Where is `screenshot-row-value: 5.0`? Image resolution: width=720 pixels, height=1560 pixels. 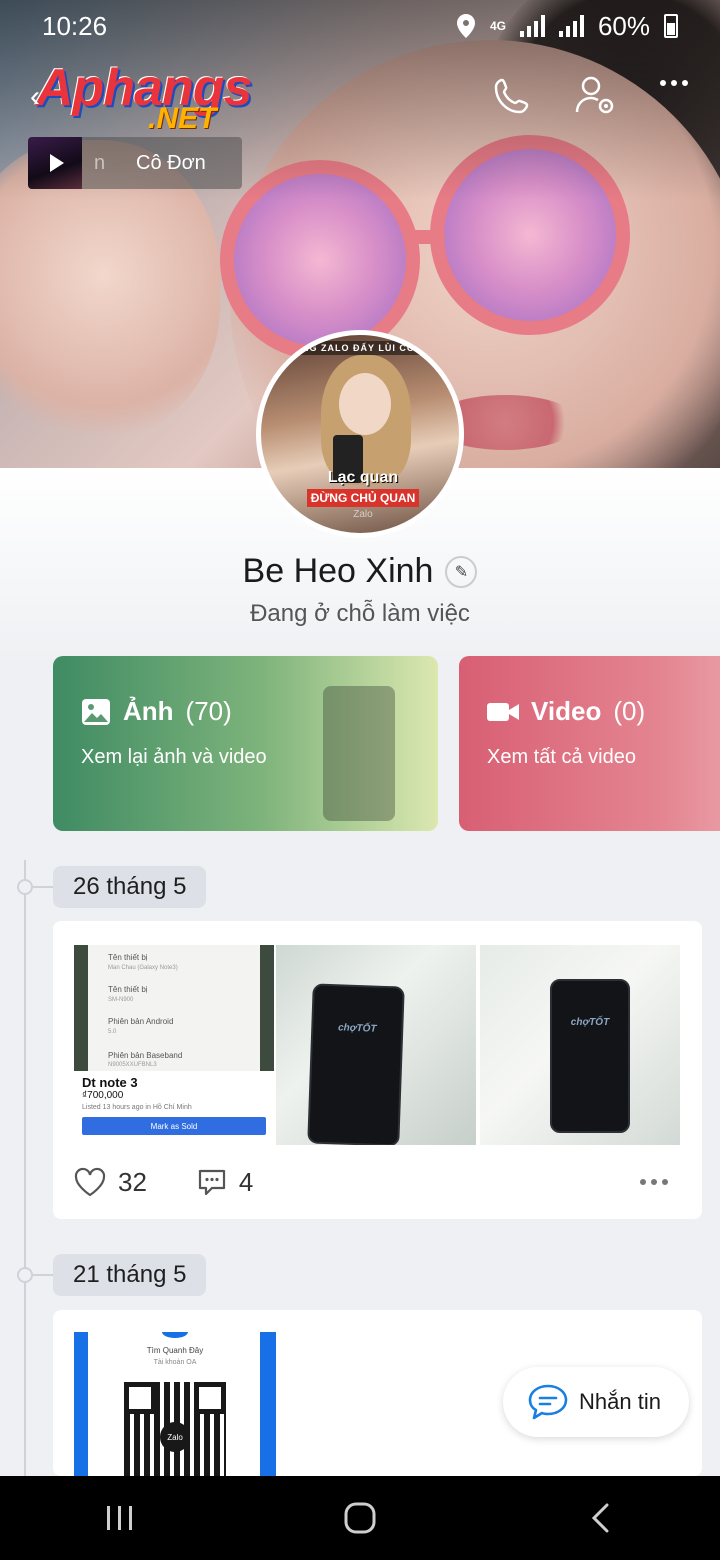
screenshot-row-value: 5.0 is located at coordinates (112, 1032).